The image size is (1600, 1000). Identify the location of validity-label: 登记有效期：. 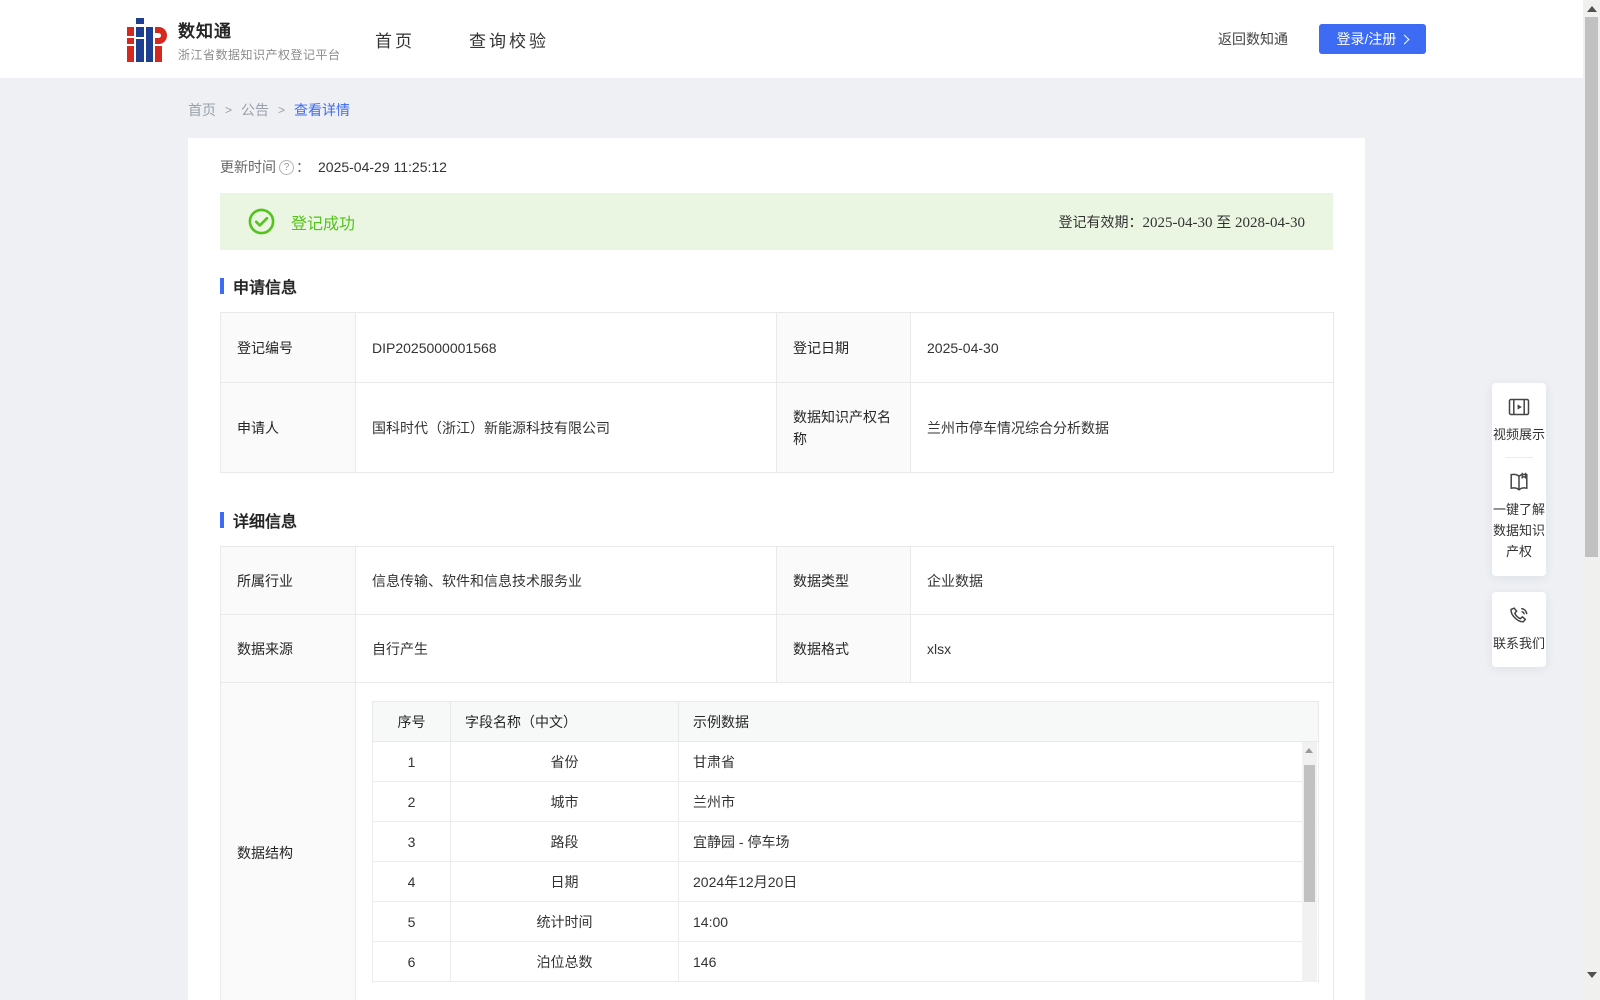
(1100, 222).